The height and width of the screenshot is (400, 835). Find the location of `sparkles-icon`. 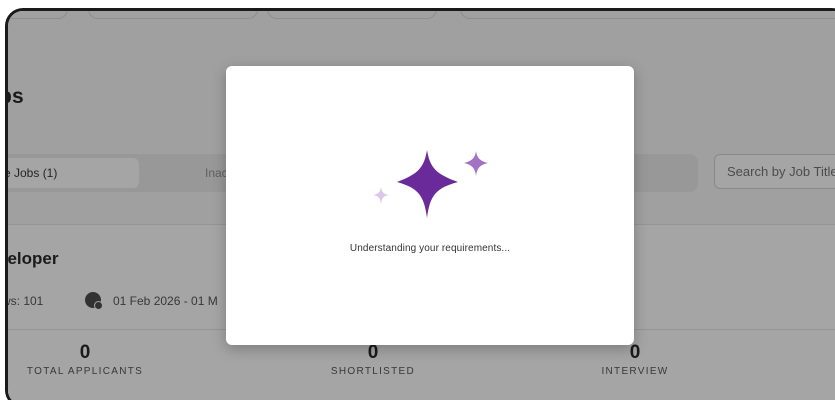

sparkles-icon is located at coordinates (431, 186).